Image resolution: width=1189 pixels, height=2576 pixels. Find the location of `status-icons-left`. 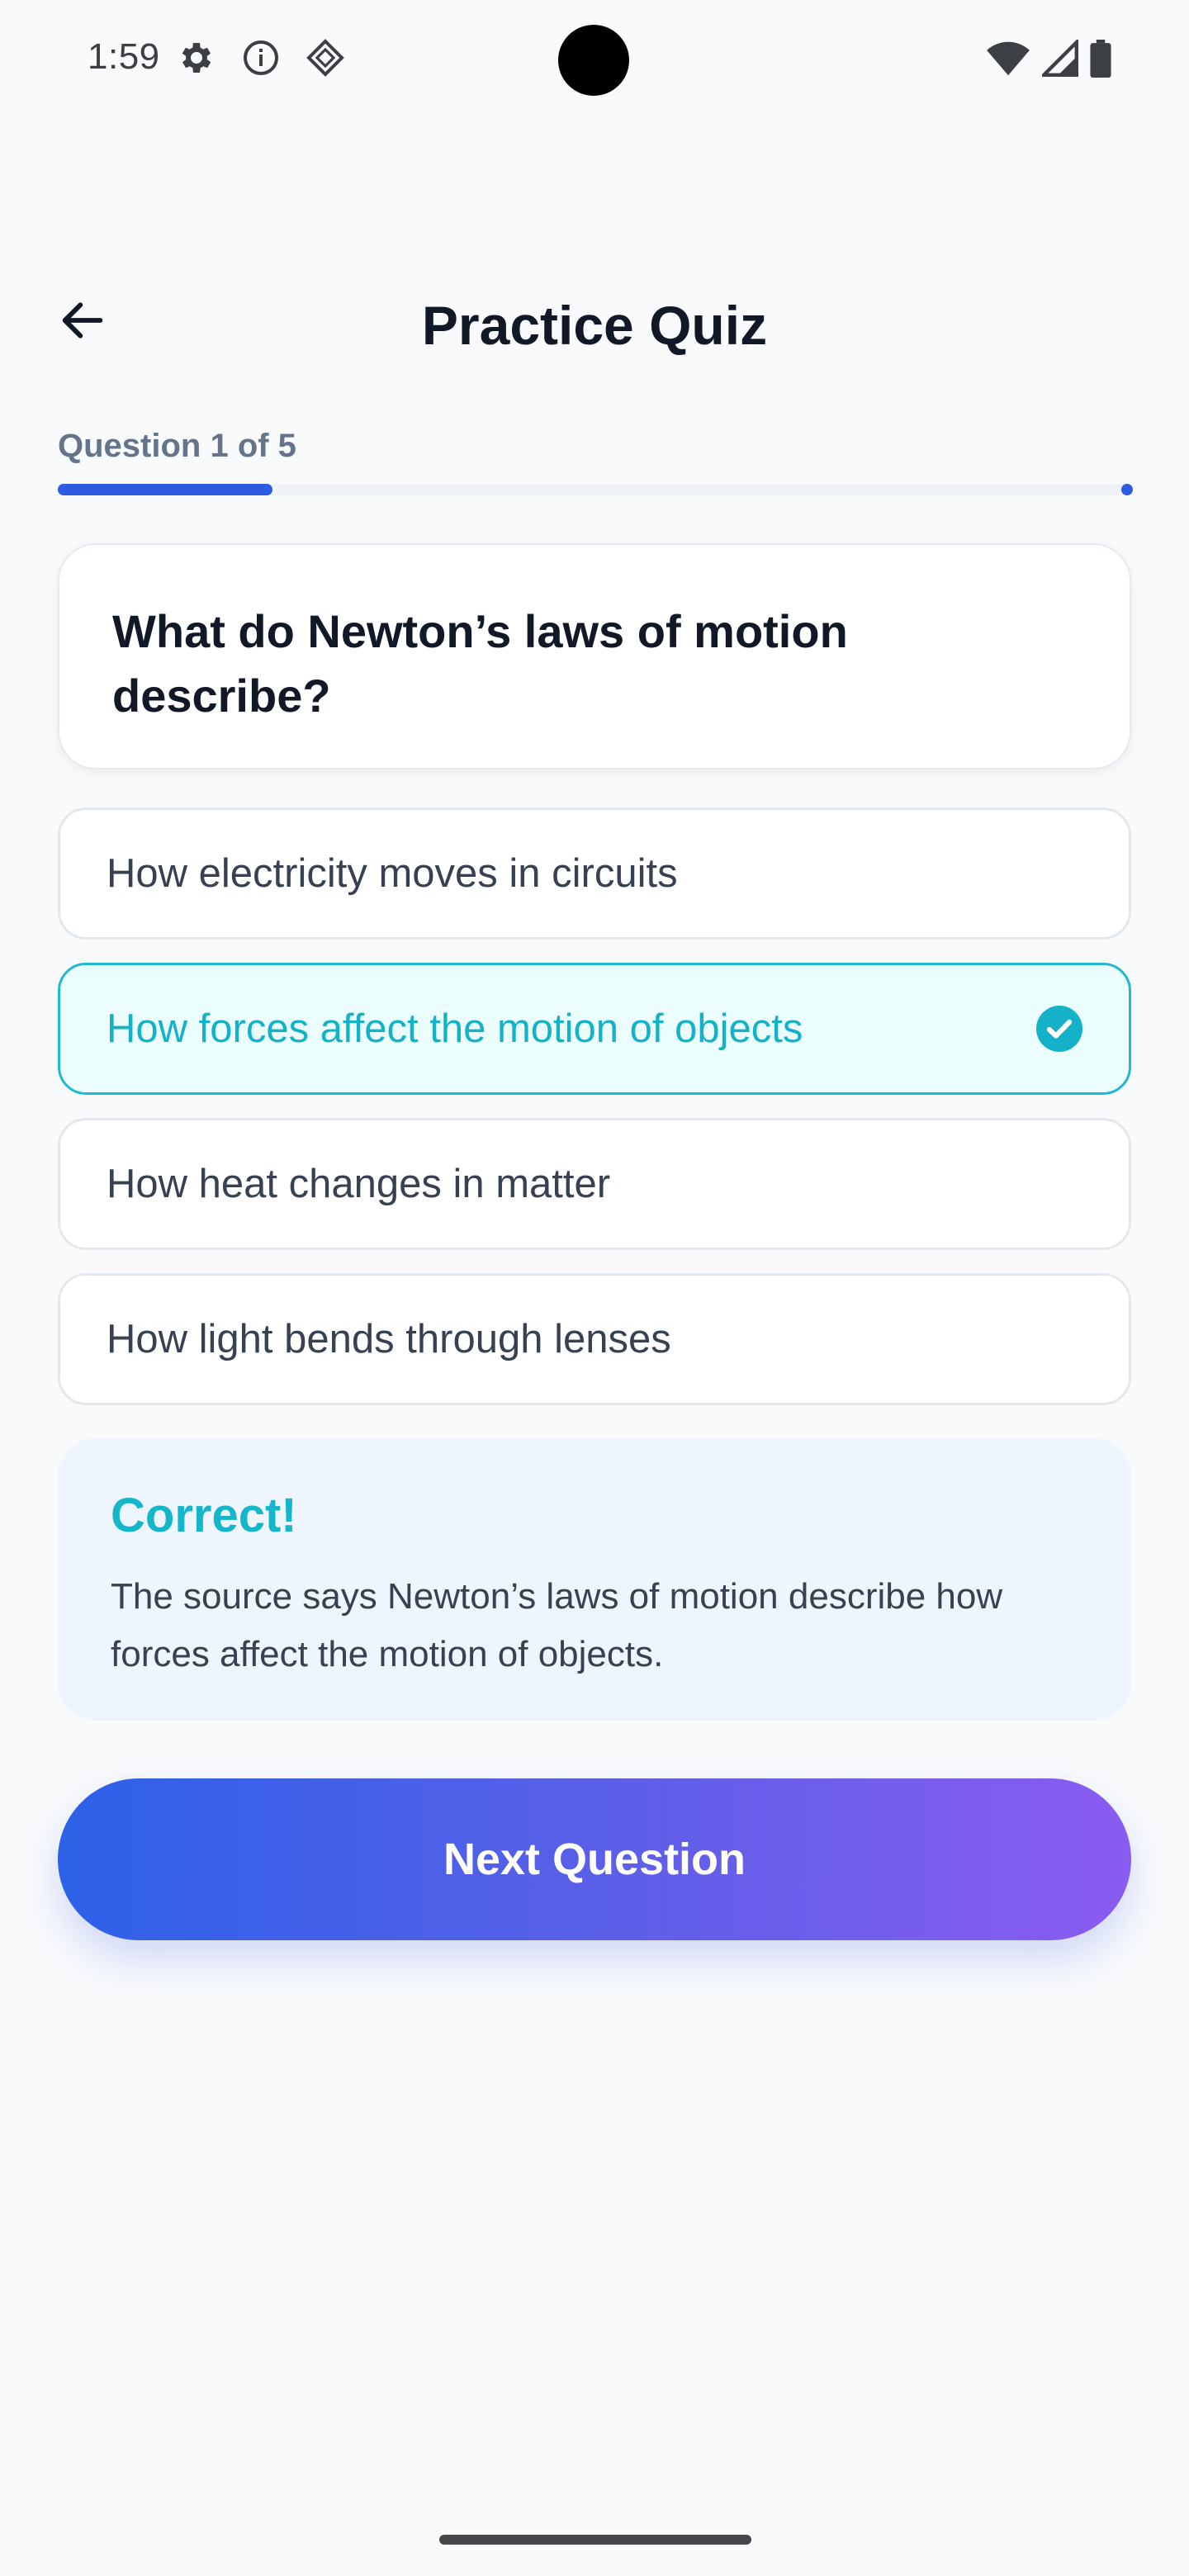

status-icons-left is located at coordinates (261, 60).